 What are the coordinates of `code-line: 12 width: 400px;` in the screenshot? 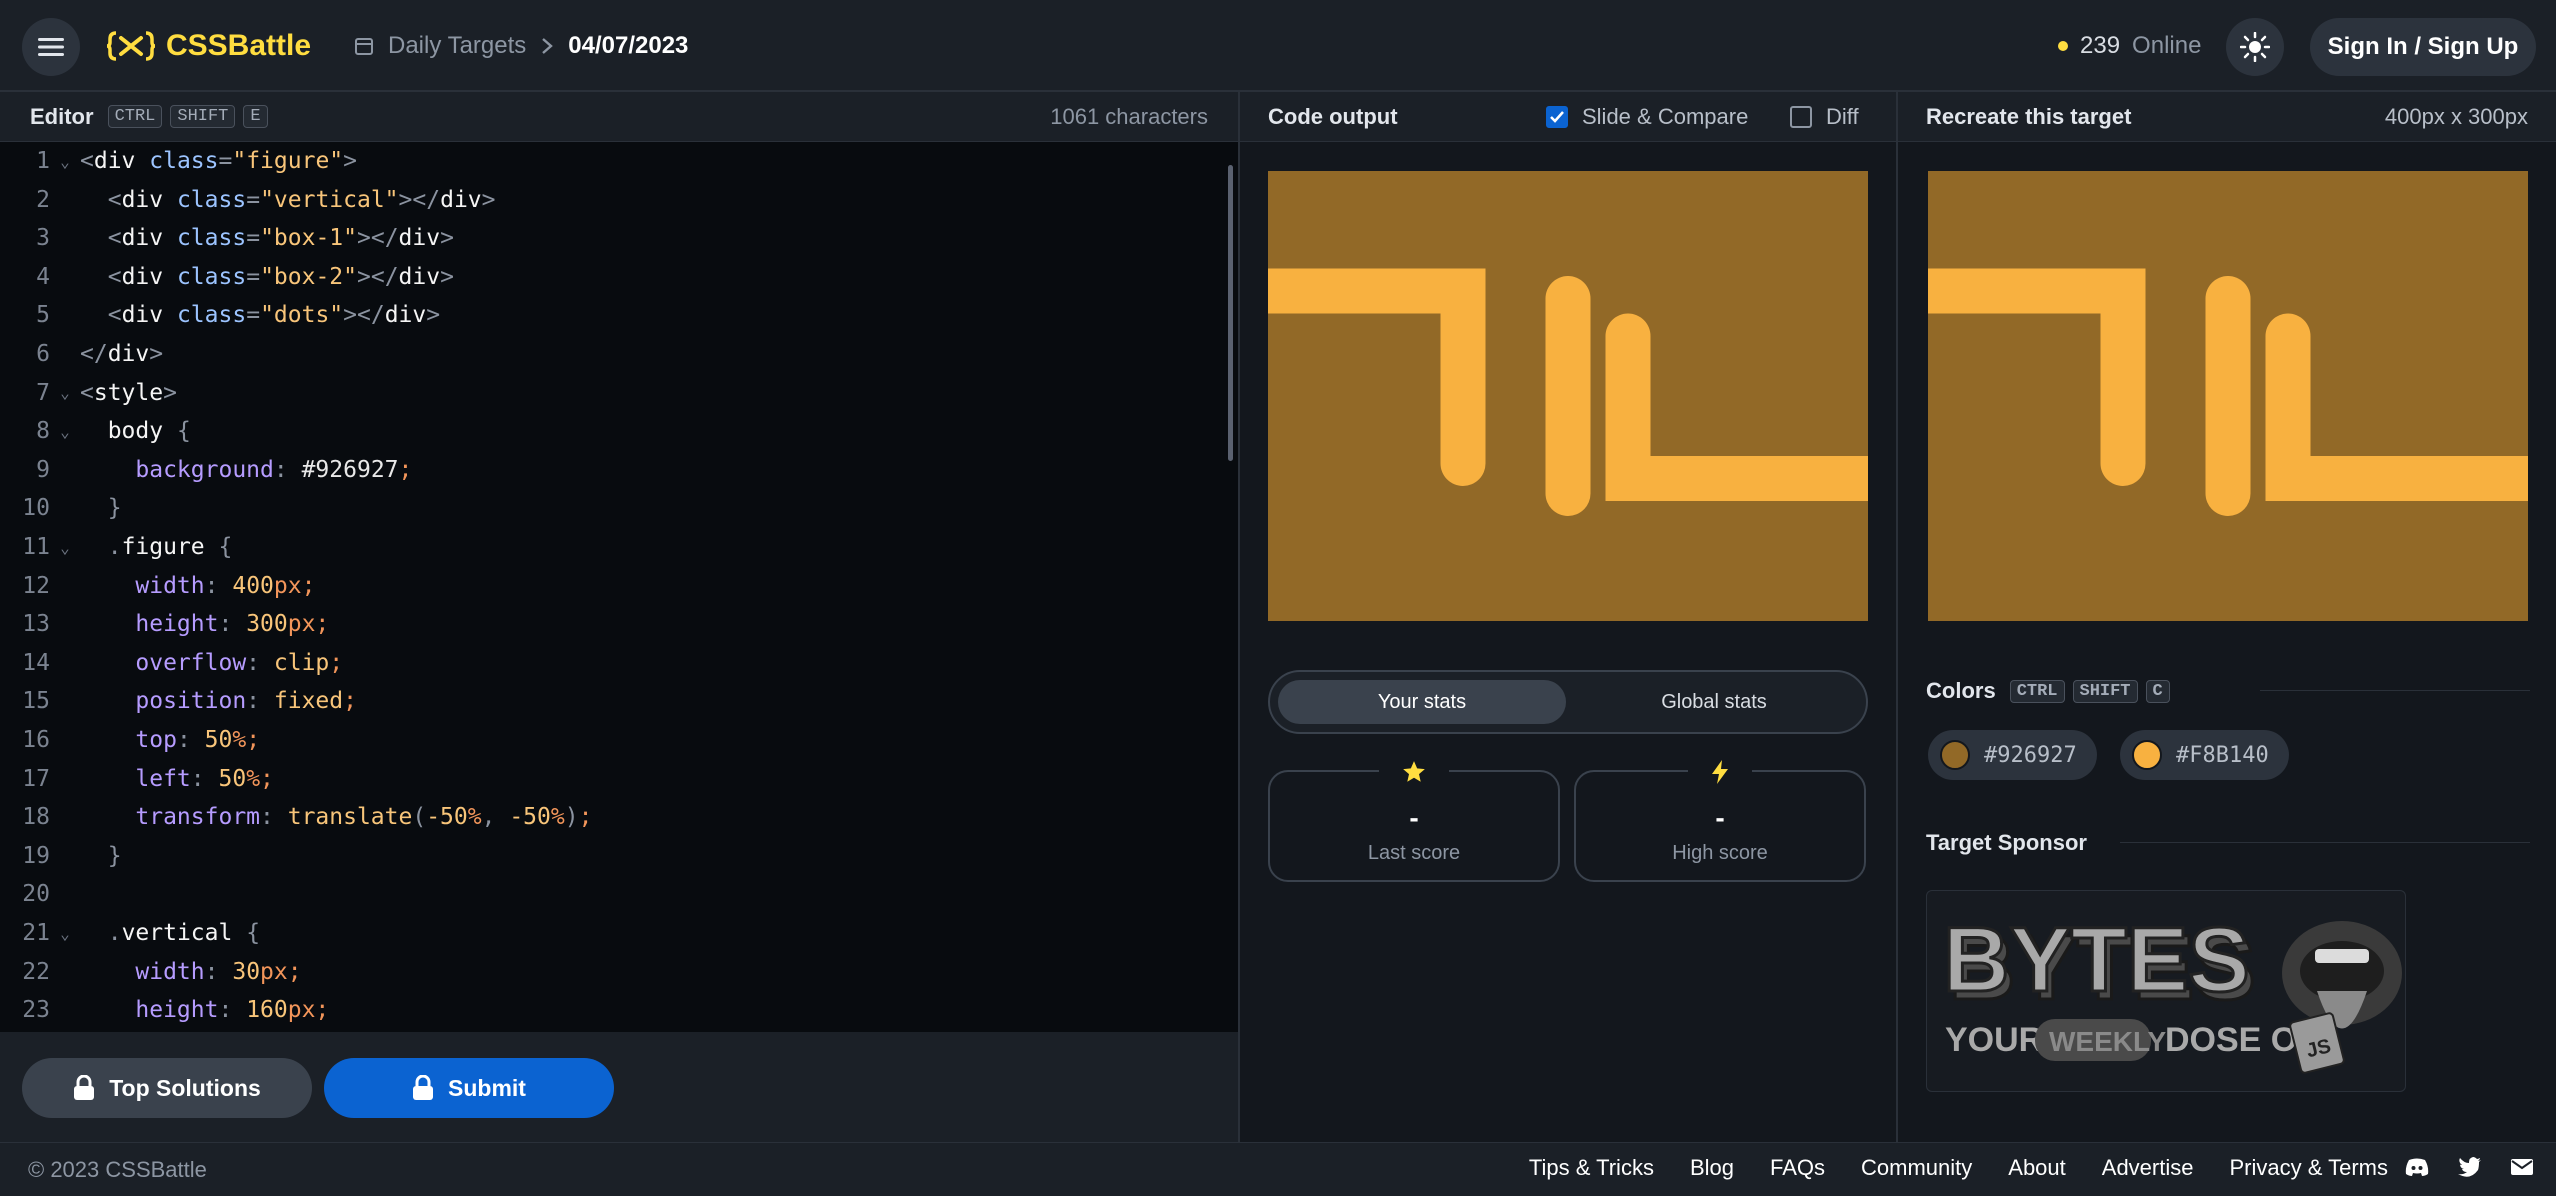 It's located at (610, 586).